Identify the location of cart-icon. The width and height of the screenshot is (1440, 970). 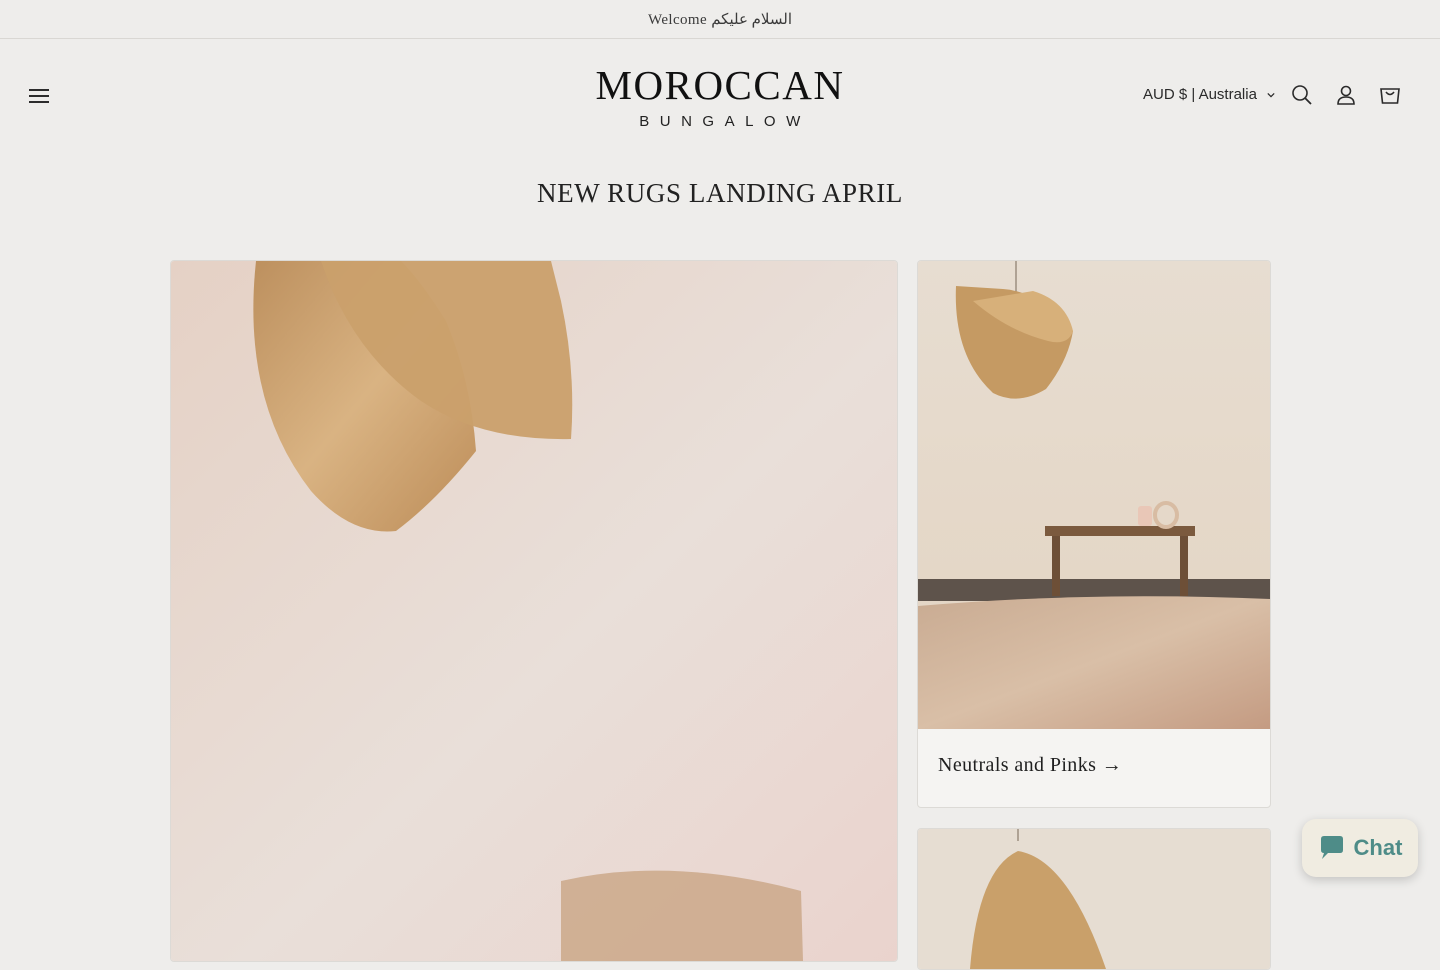
(1390, 95).